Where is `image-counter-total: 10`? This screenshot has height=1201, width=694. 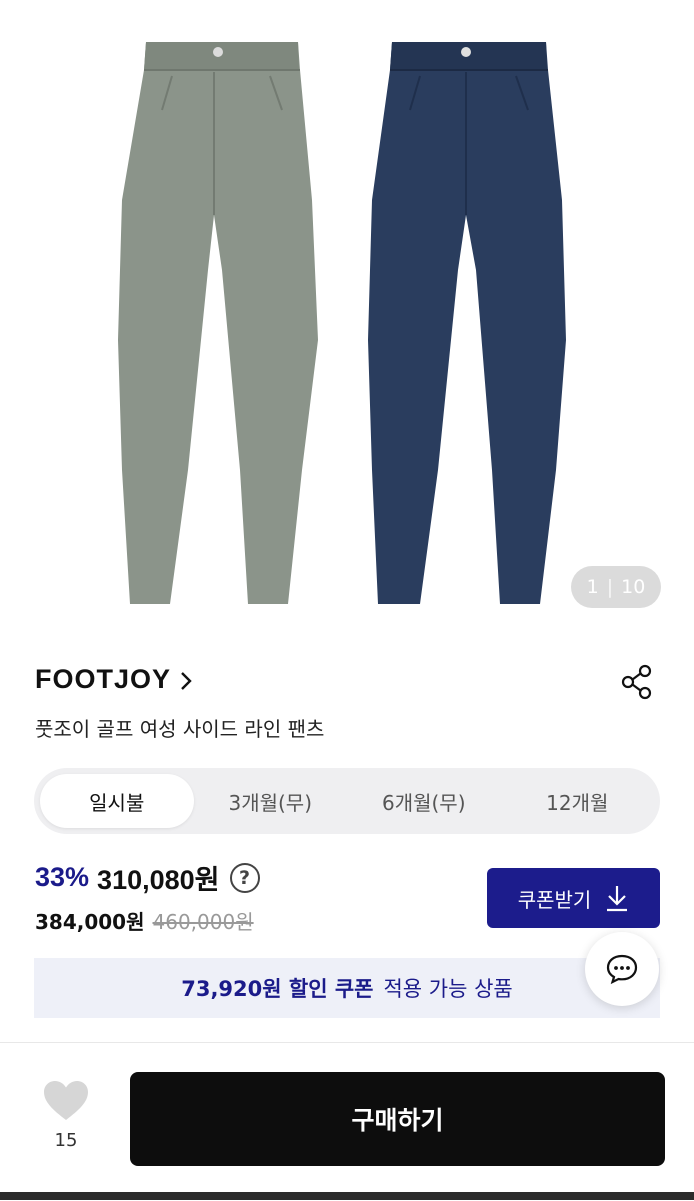 image-counter-total: 10 is located at coordinates (633, 587).